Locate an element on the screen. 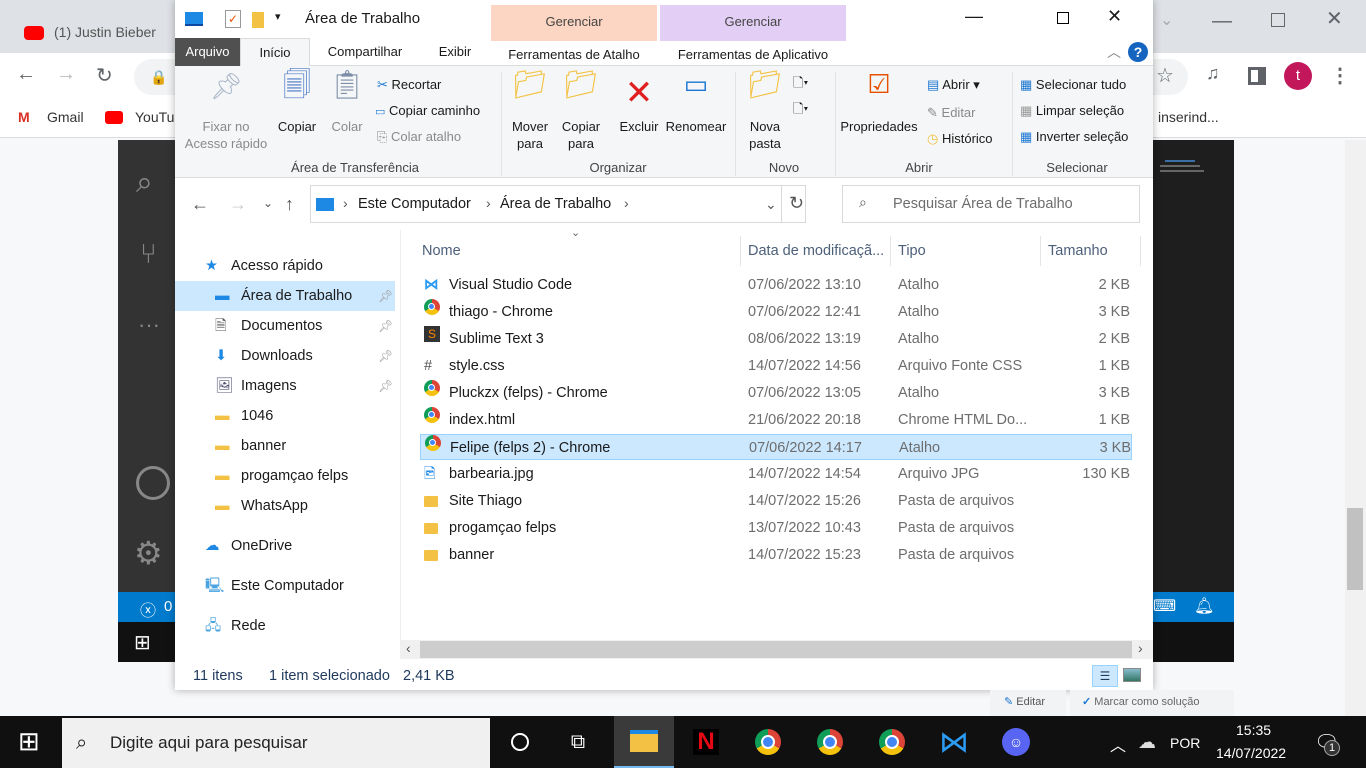  start-button: ⊞ is located at coordinates (29, 741).